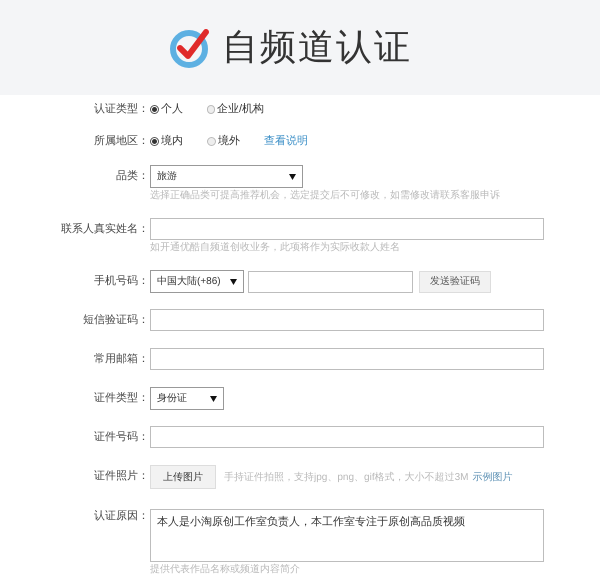  Describe the element at coordinates (121, 398) in the screenshot. I see `field-label: 证件类型：` at that location.